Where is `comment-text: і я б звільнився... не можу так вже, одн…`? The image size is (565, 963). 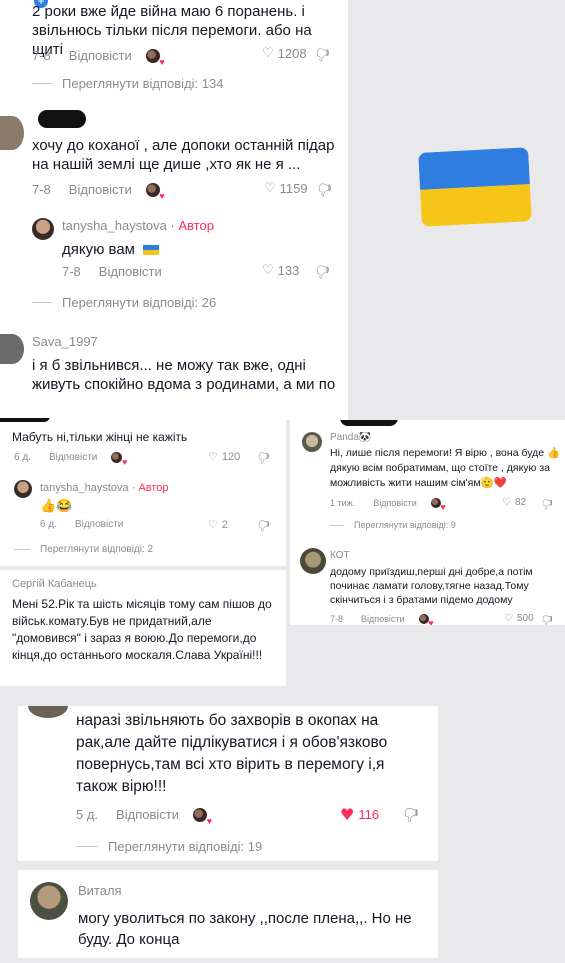 comment-text: і я б звільнився... не можу так вже, одн… is located at coordinates (184, 375).